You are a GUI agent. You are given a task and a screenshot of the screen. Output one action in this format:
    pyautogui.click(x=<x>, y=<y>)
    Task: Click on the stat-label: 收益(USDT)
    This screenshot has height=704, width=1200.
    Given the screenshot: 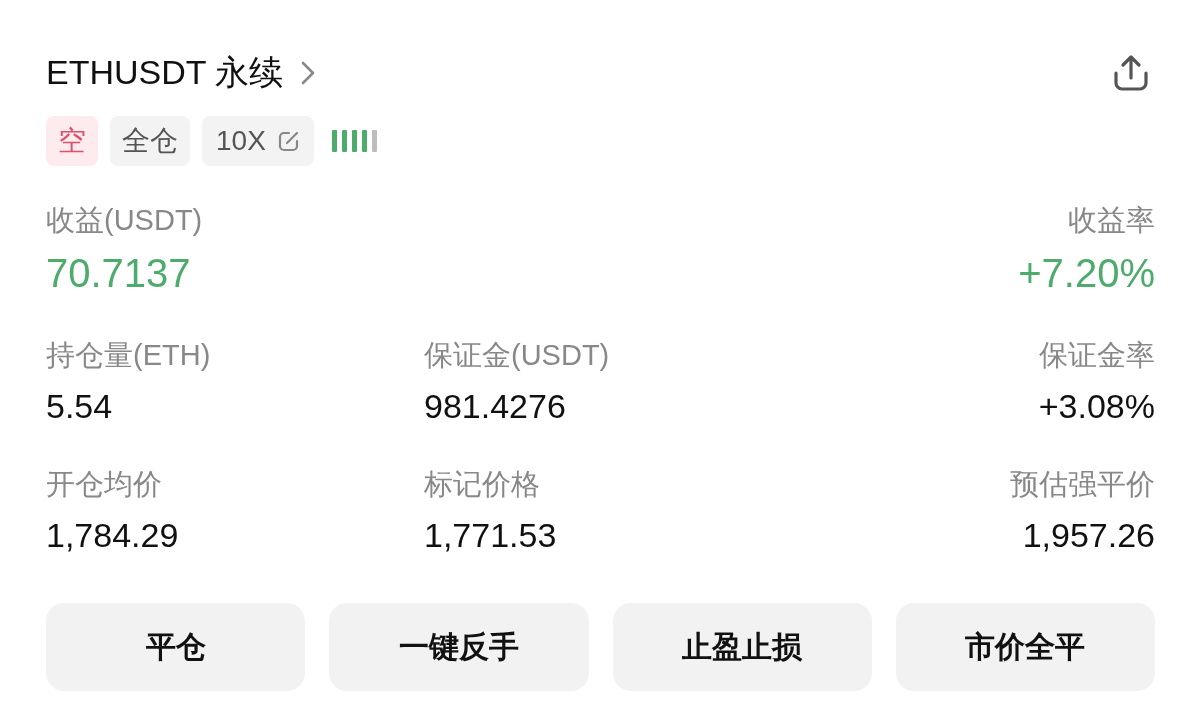 What is the action you would take?
    pyautogui.click(x=124, y=220)
    